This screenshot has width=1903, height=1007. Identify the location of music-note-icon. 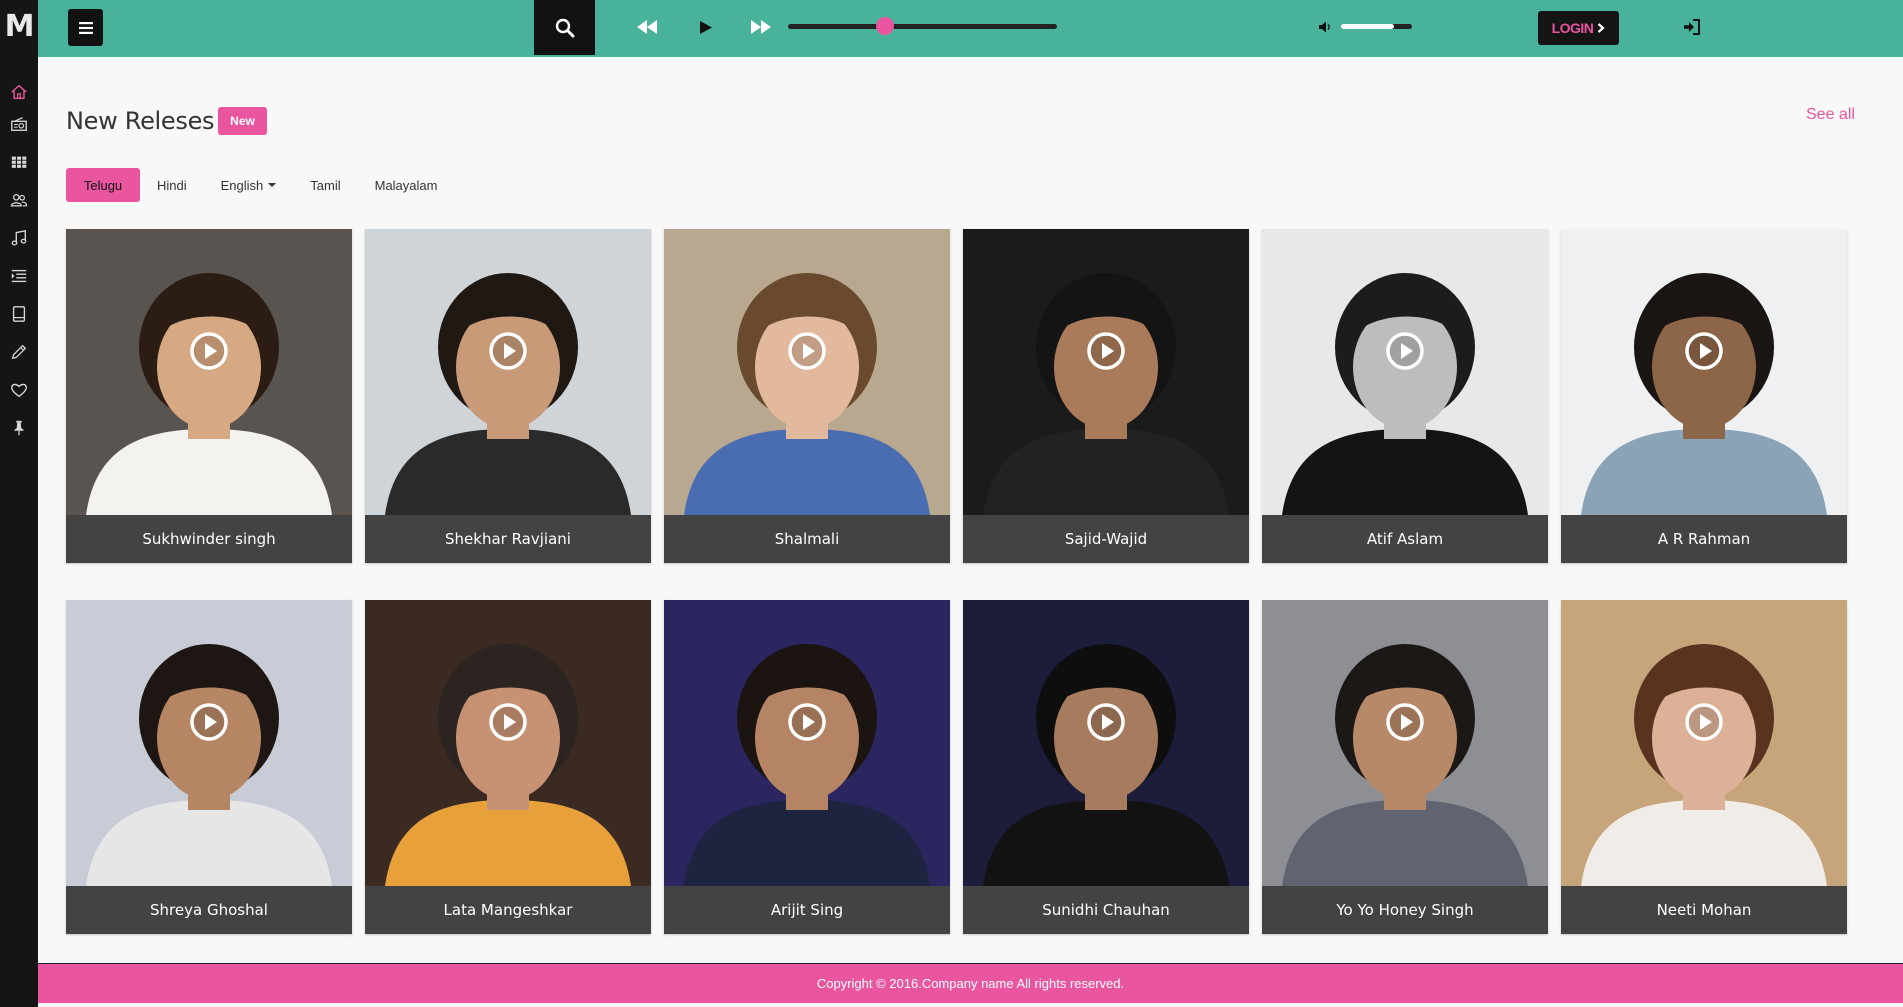
(19, 238).